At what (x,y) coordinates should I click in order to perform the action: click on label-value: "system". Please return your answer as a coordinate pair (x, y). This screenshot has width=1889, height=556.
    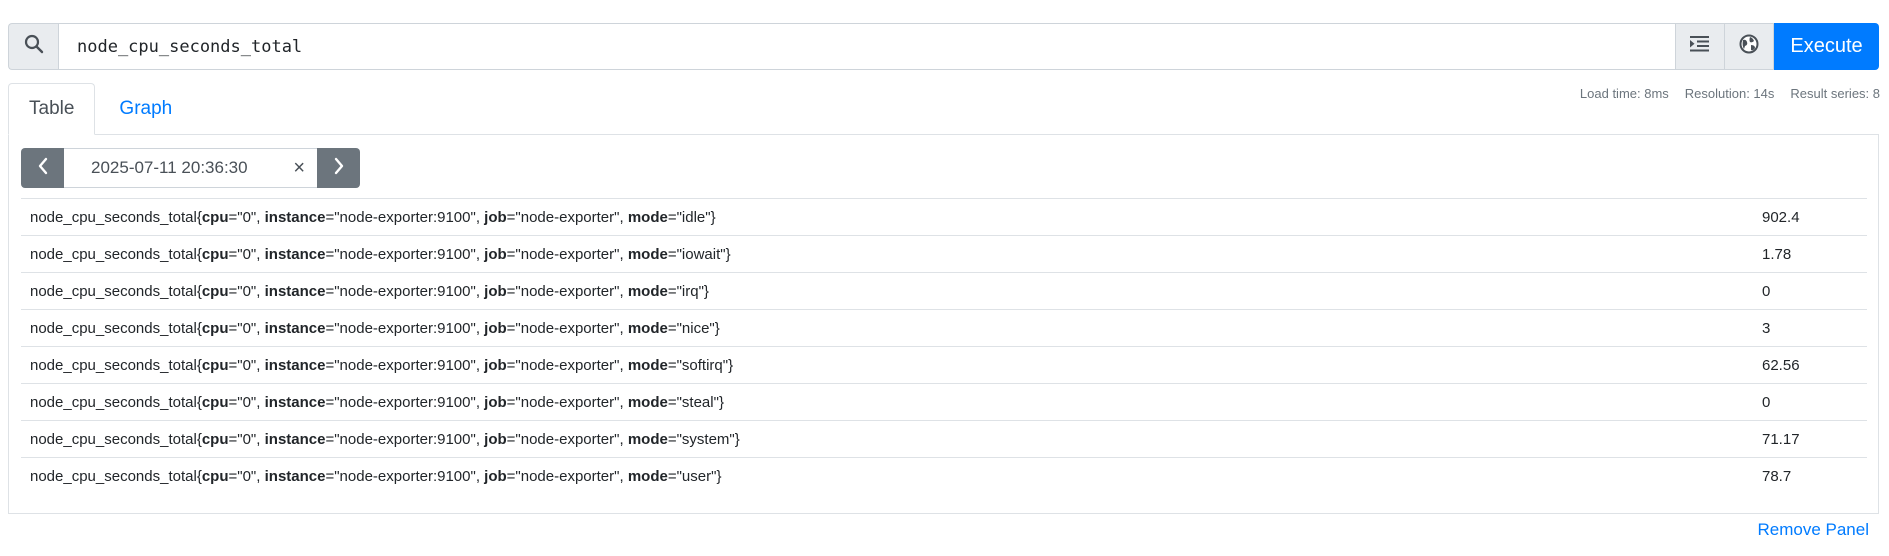
    Looking at the image, I should click on (705, 439).